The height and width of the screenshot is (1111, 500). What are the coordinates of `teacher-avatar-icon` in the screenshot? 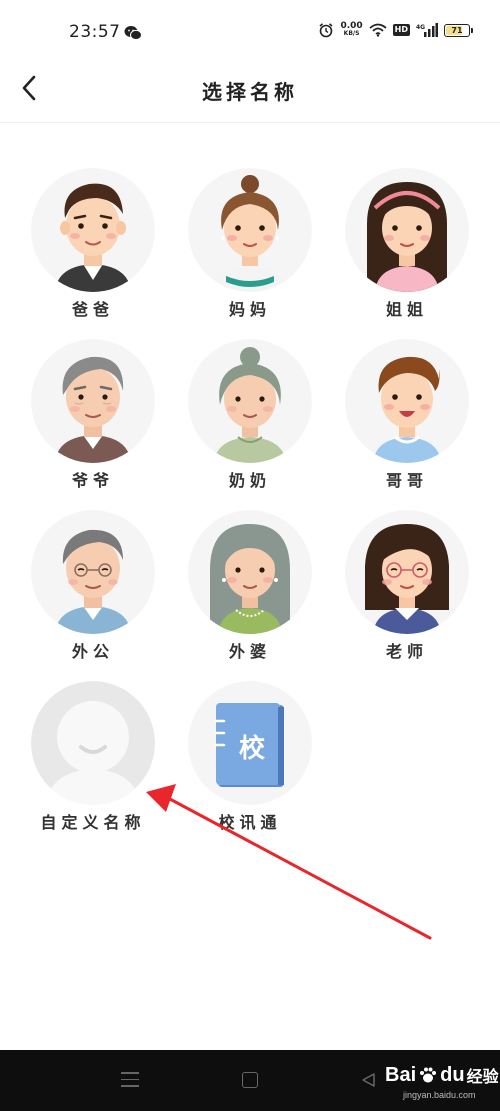 It's located at (407, 572).